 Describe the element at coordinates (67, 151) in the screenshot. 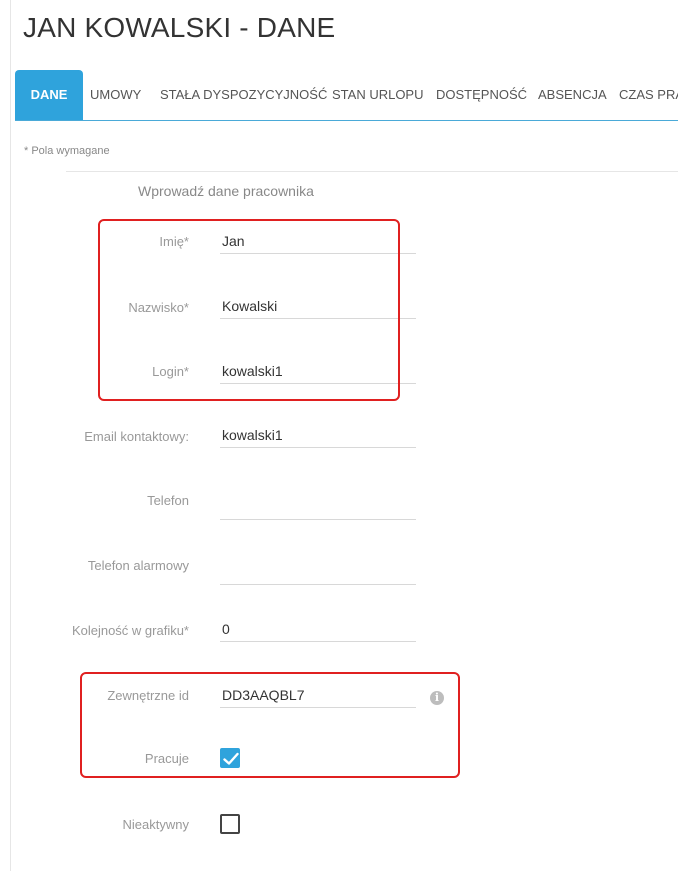

I see `required-fields-note: * Pola wymagane` at that location.